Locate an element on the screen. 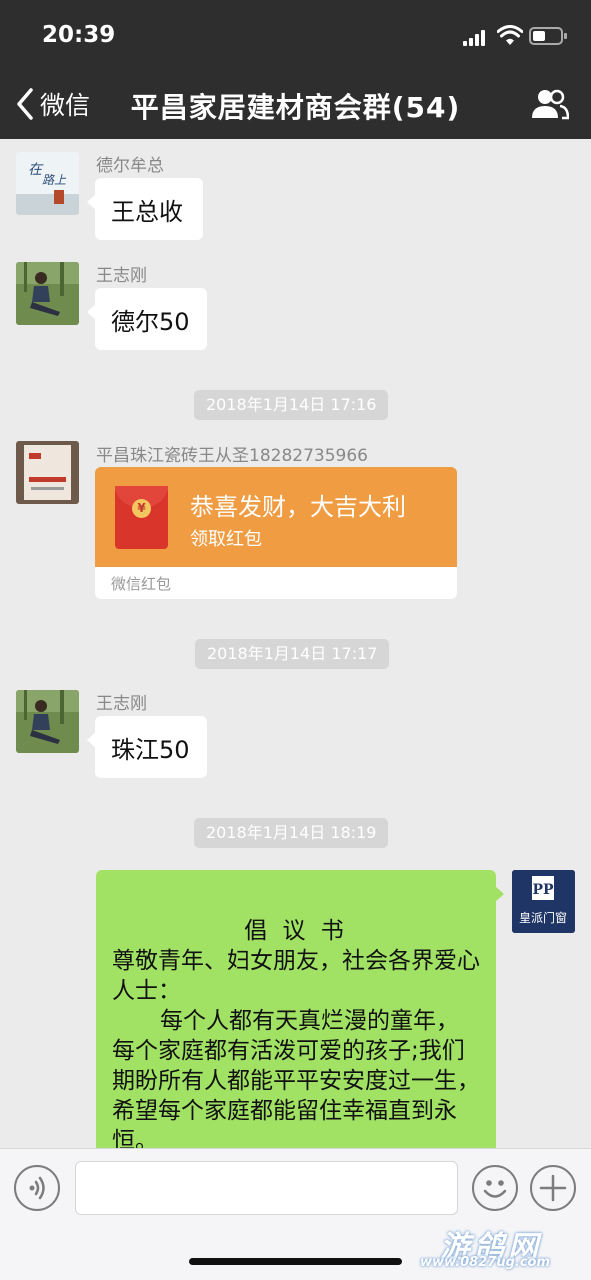 This screenshot has width=591, height=1280. message-bubble: 珠江50 is located at coordinates (147, 747).